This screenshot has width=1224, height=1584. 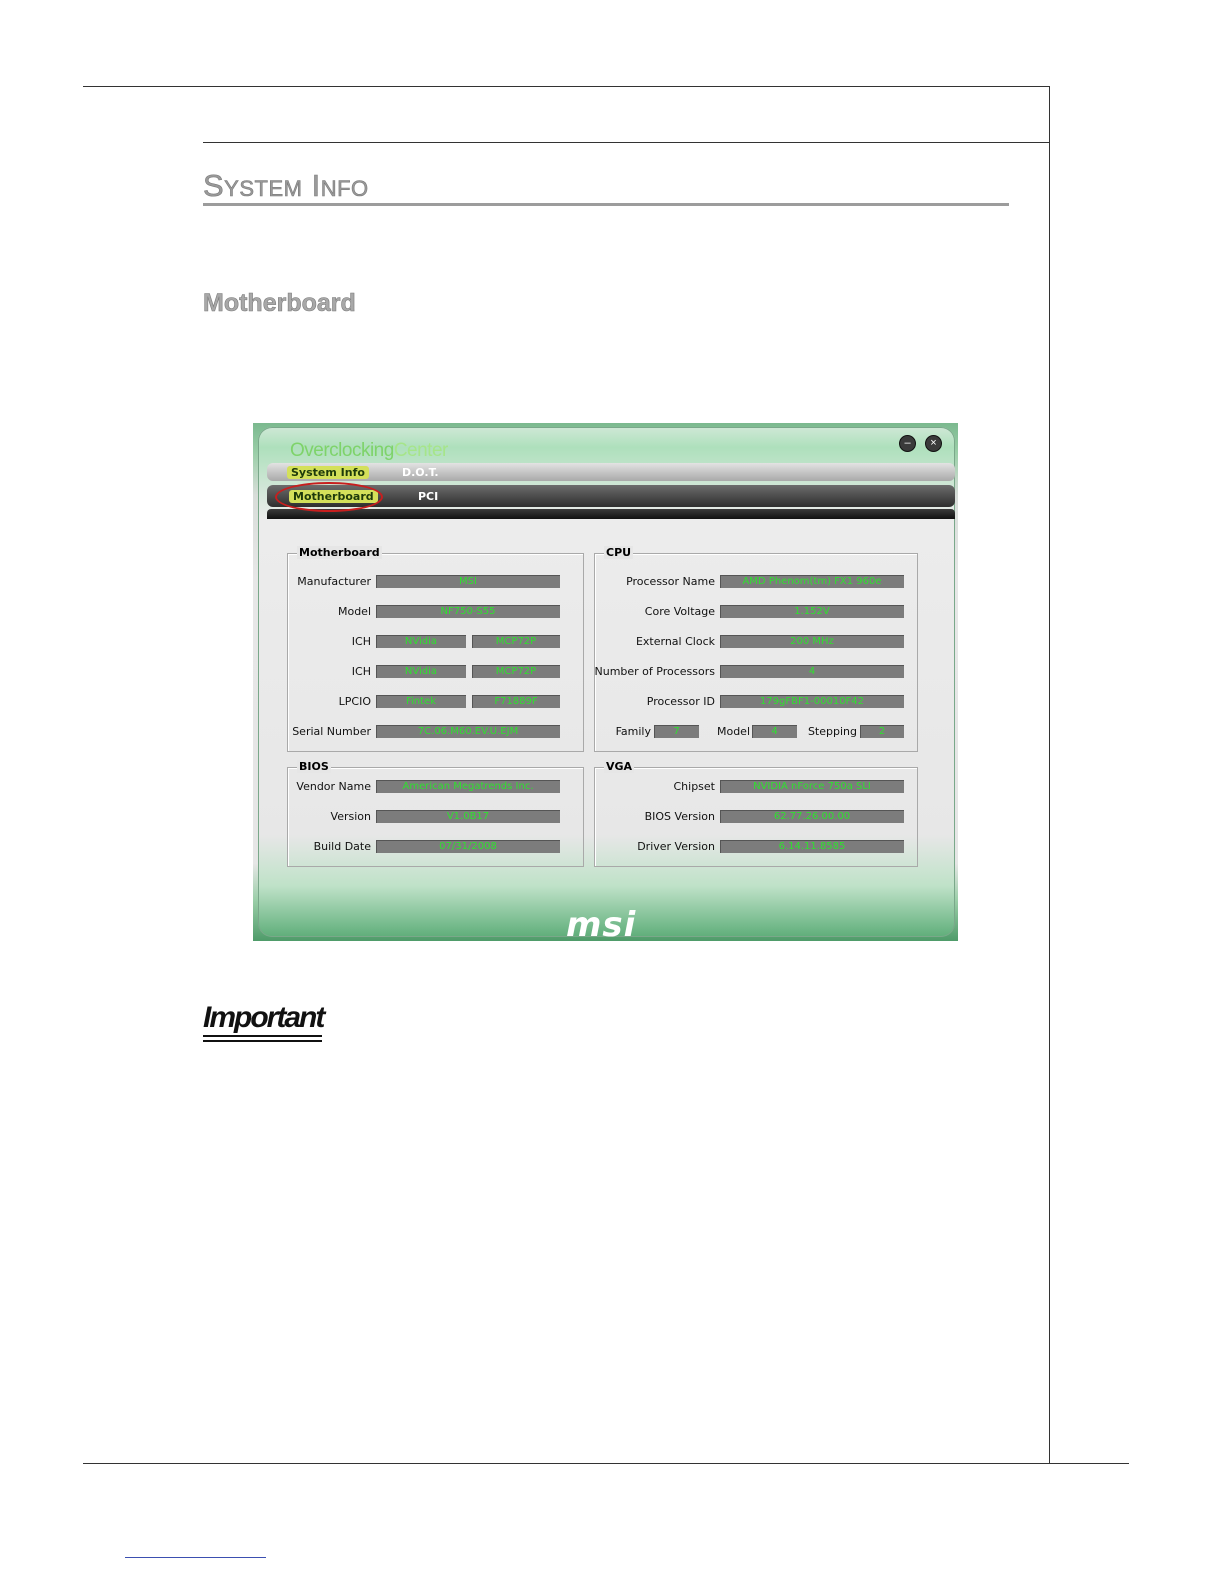 I want to click on vendor-name-label: Vendor Name, so click(x=333, y=786).